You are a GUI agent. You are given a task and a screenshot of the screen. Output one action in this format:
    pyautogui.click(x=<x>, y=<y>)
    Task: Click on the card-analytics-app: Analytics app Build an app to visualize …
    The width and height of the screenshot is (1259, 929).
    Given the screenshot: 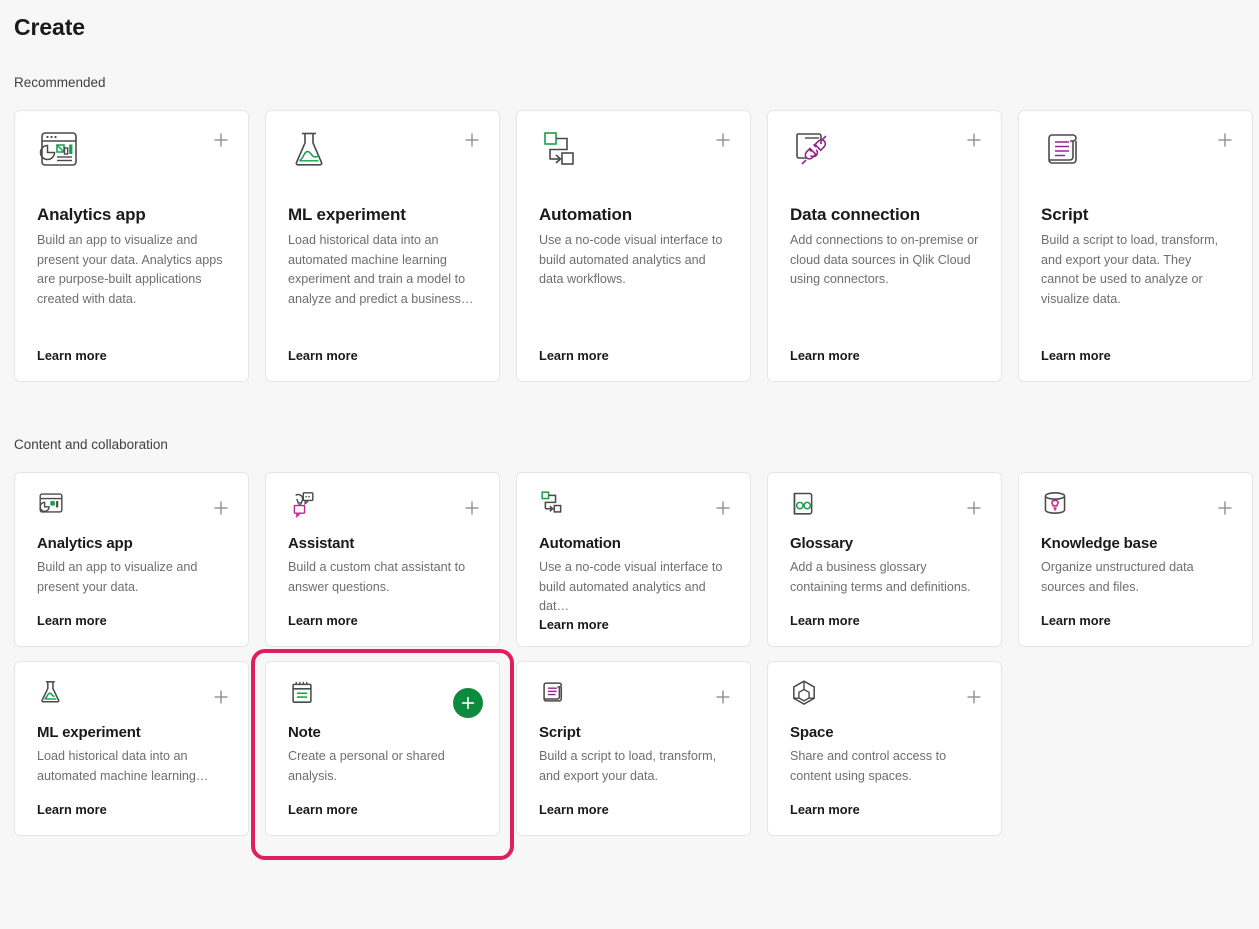 What is the action you would take?
    pyautogui.click(x=131, y=246)
    